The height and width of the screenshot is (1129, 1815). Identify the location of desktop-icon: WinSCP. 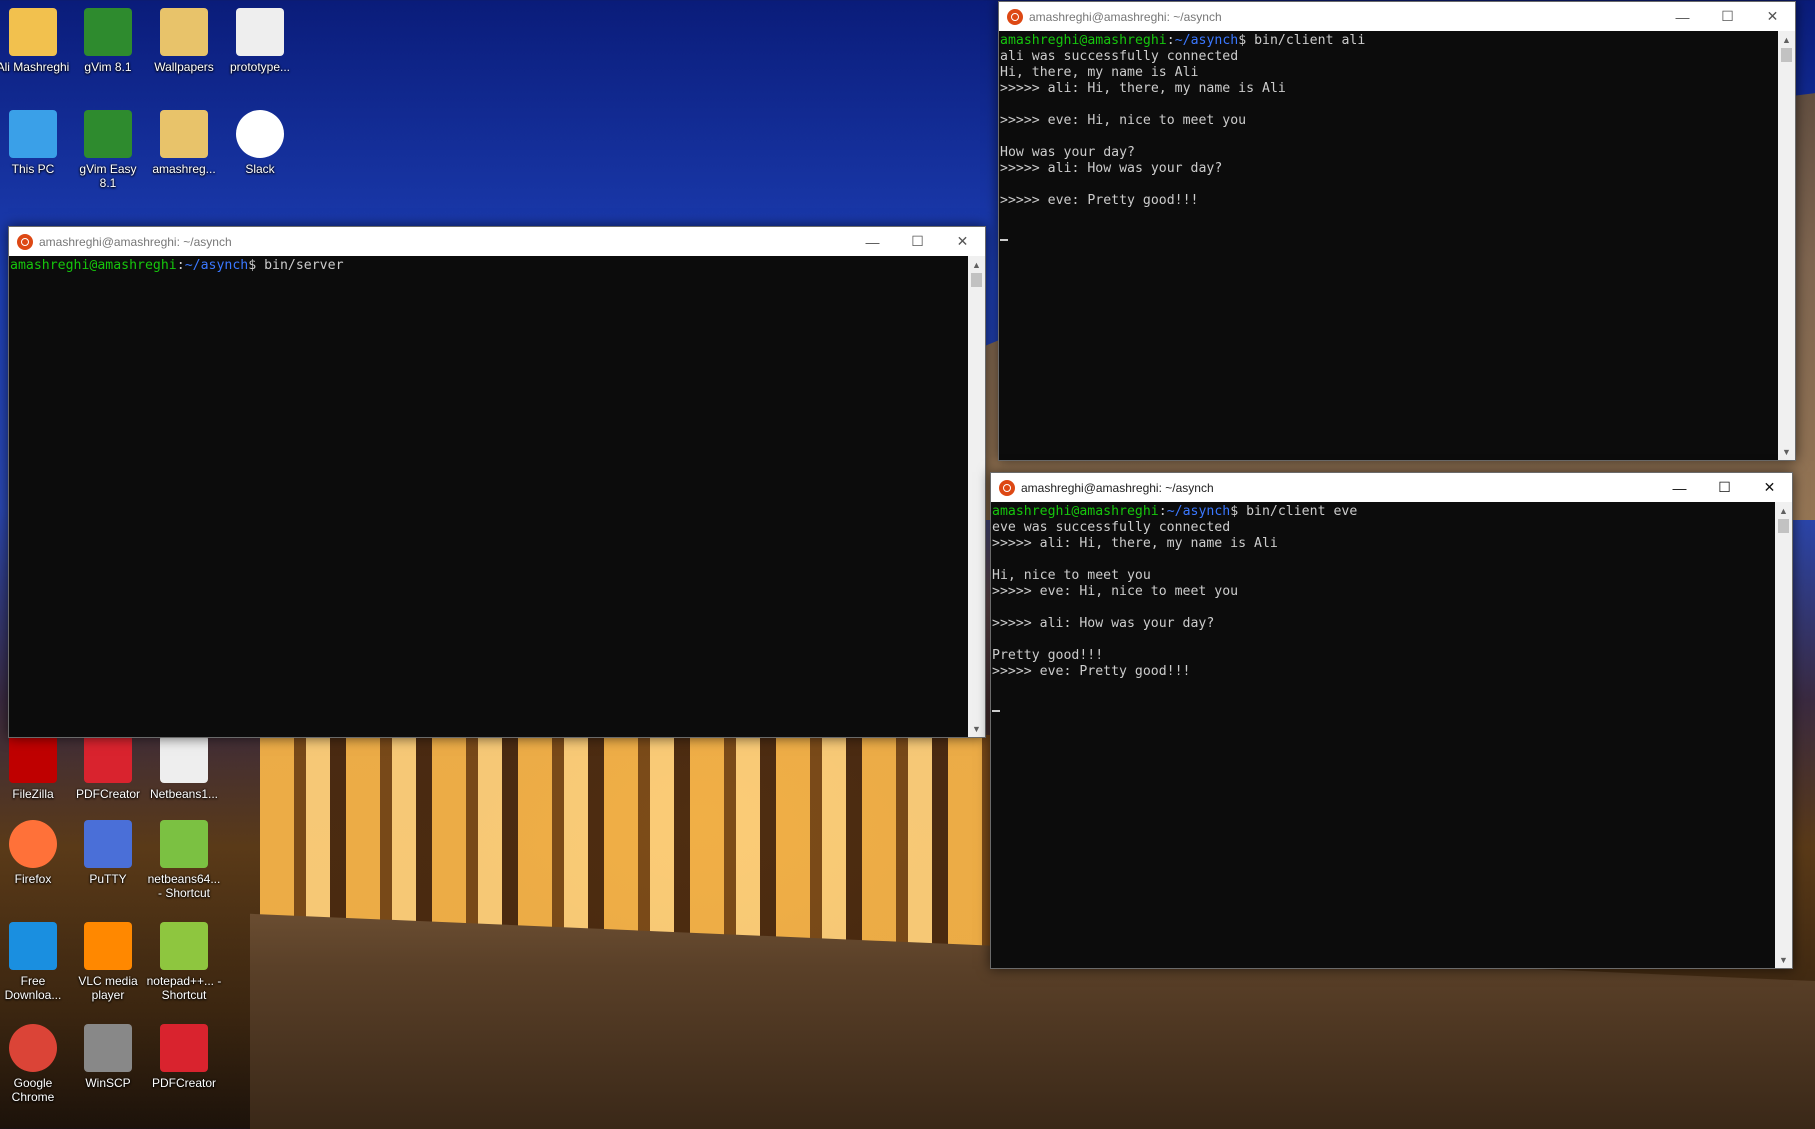
(108, 1057).